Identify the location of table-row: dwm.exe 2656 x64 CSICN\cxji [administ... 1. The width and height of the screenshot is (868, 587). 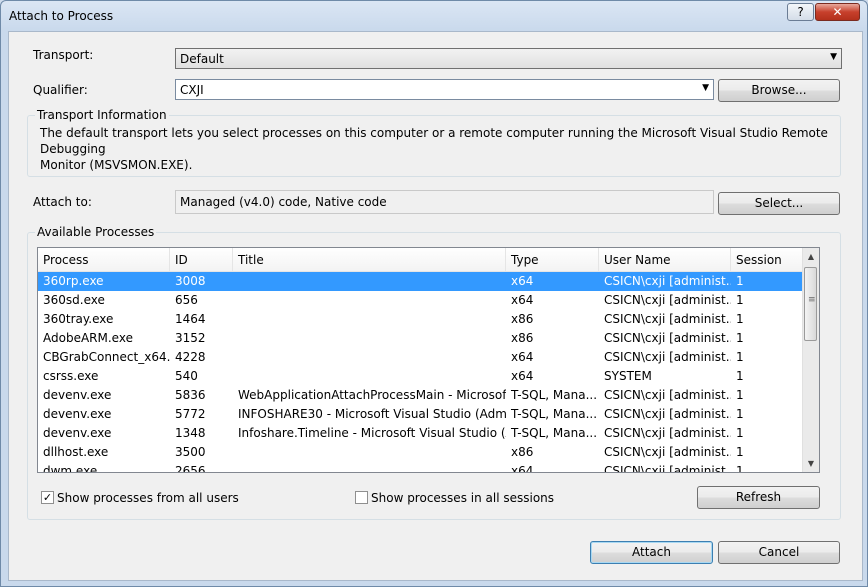
(420, 467).